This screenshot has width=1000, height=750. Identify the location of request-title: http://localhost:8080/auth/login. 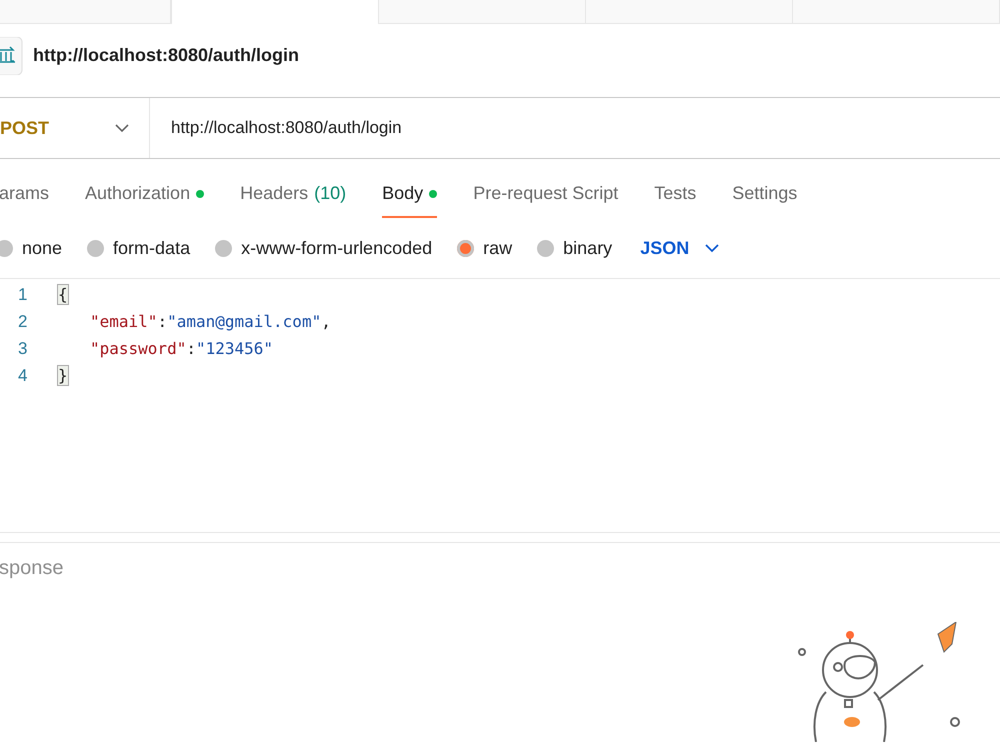
(166, 55).